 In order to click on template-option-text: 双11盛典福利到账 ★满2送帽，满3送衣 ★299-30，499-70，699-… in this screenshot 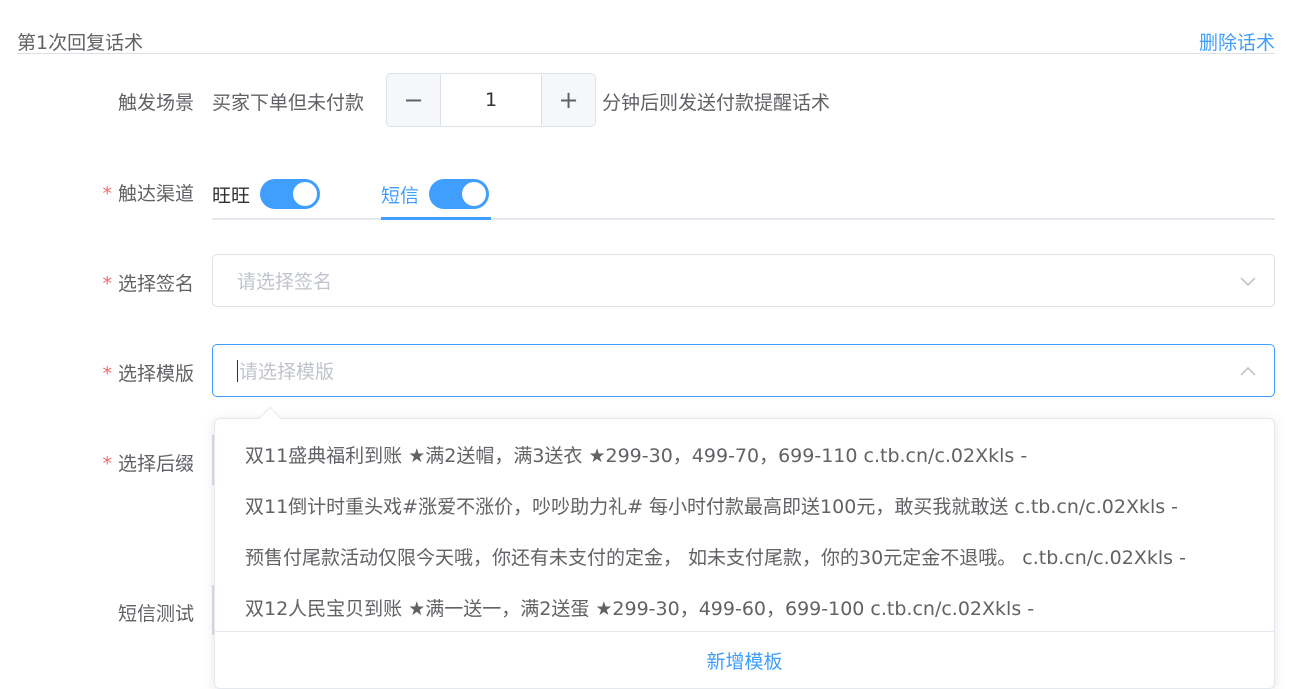, I will do `click(636, 456)`.